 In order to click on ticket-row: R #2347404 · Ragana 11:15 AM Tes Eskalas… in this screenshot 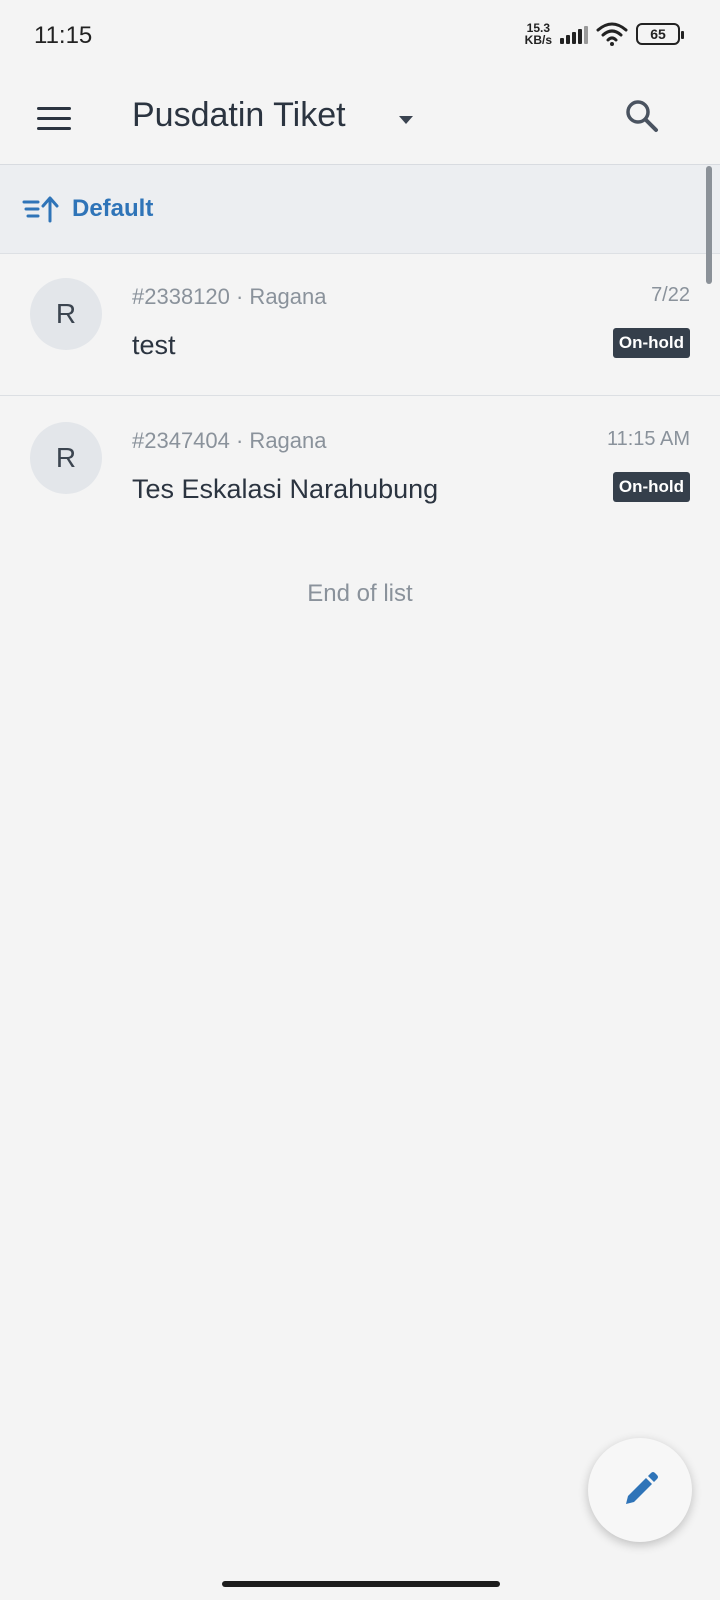, I will do `click(360, 467)`.